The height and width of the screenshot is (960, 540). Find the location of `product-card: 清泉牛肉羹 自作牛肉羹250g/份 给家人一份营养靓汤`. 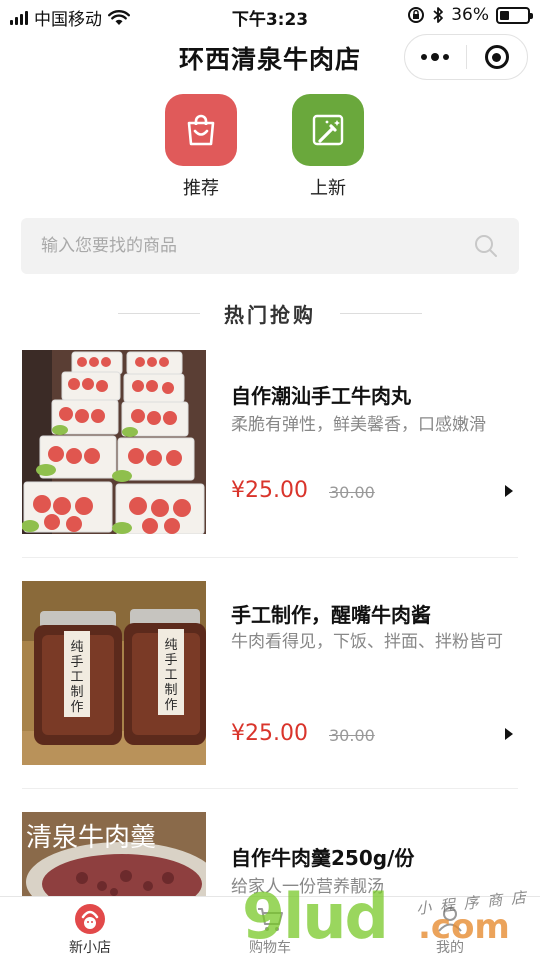

product-card: 清泉牛肉羹 自作牛肉羹250g/份 给家人一份营养靓汤 is located at coordinates (270, 857).